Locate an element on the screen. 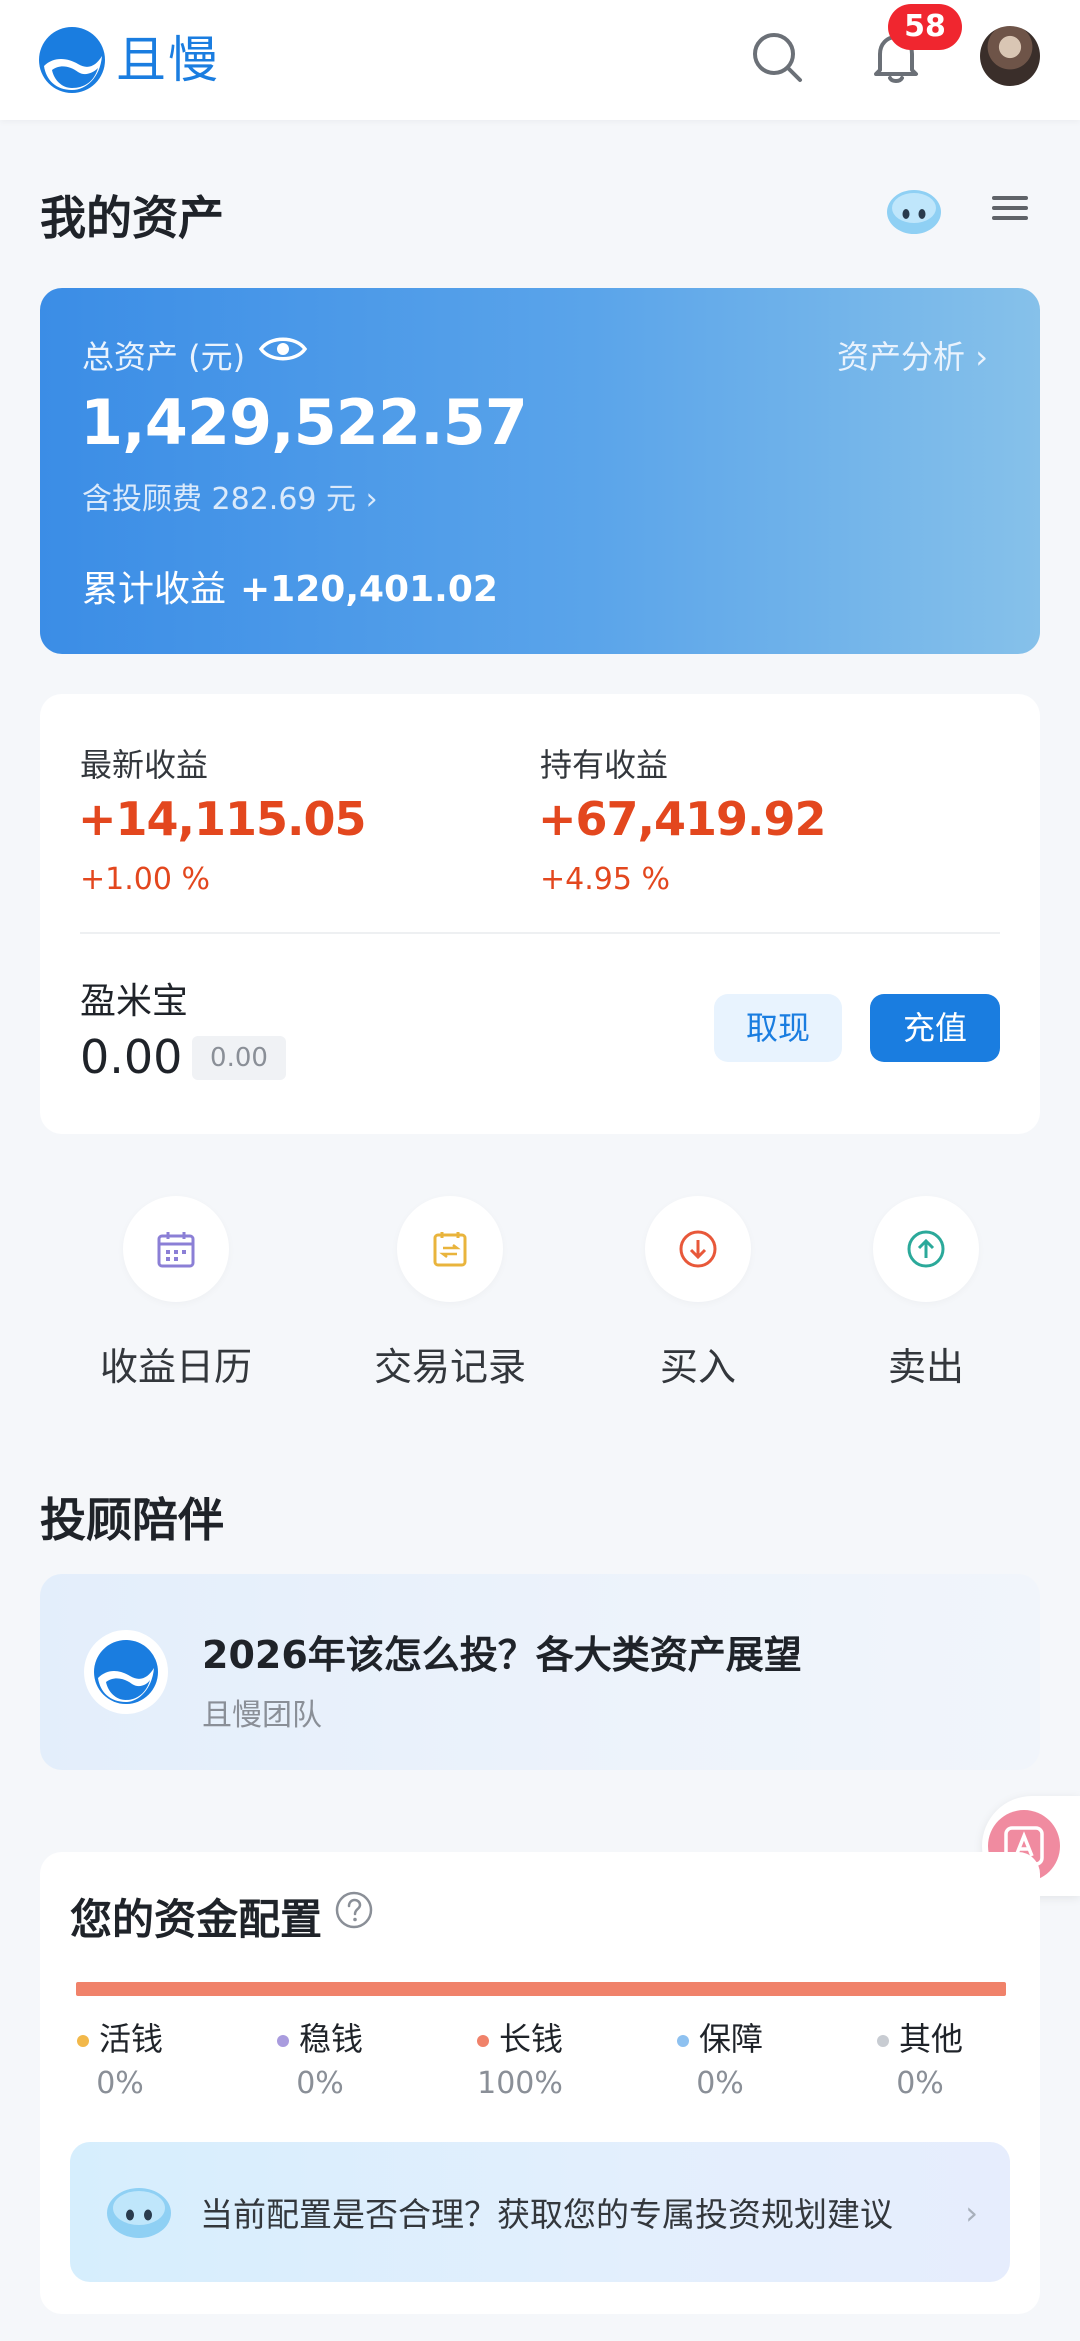  top-bar: 且慢 58 is located at coordinates (540, 60).